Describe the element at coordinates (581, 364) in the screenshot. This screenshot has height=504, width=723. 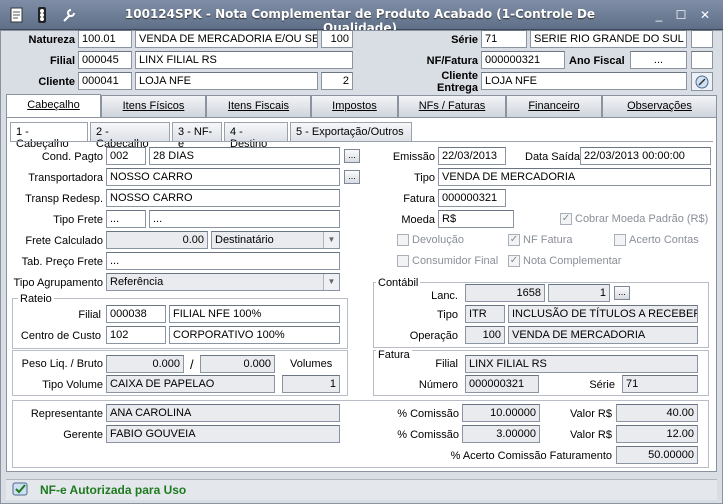
I see `fatura-filial-input: LINX FILIAL RS` at that location.